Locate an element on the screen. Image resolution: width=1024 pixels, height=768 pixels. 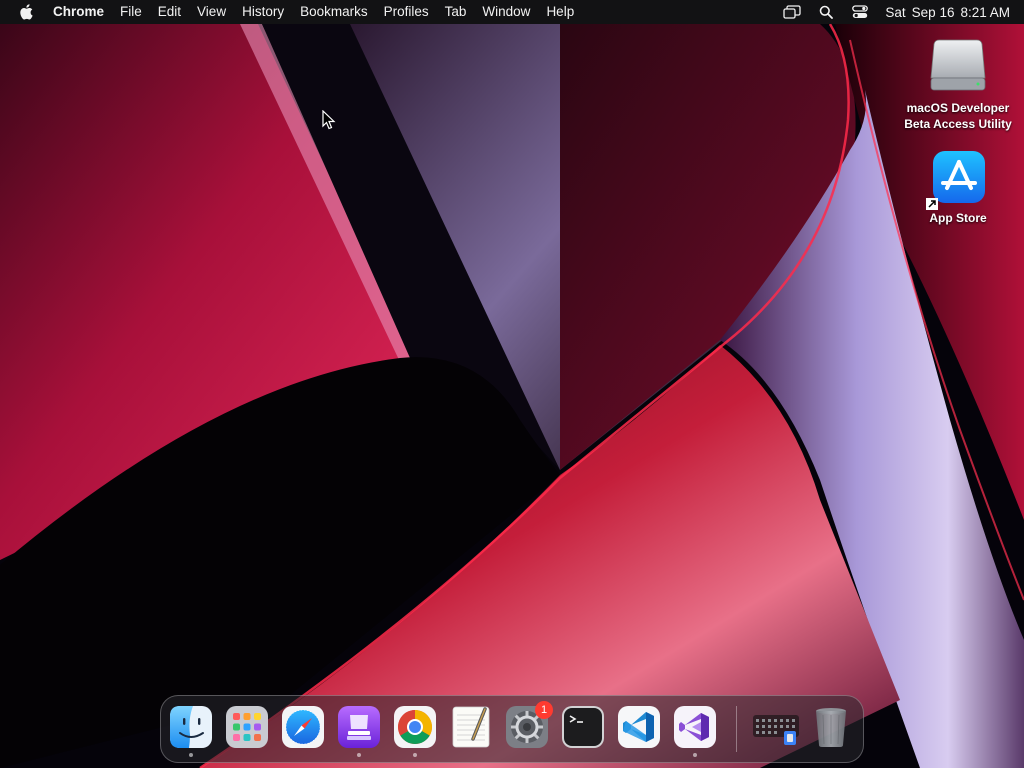
notification-badge: 1 is located at coordinates (544, 710).